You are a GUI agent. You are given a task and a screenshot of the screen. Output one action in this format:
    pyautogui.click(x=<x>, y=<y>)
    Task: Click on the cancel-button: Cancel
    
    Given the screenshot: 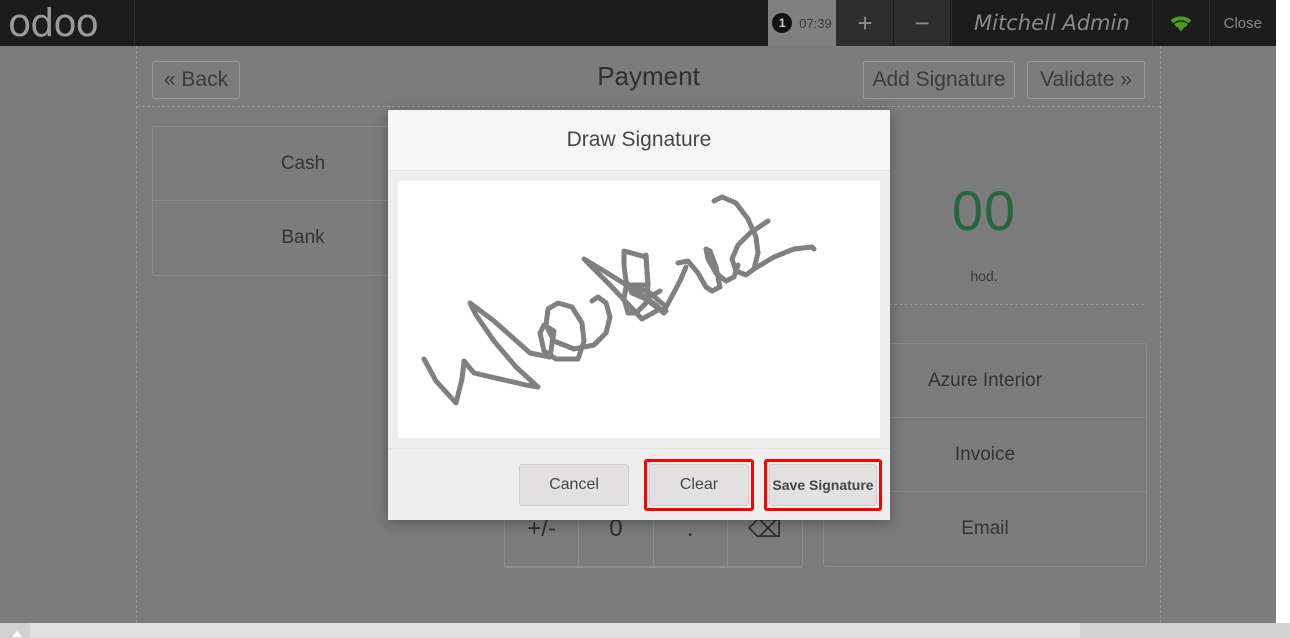 What is the action you would take?
    pyautogui.click(x=574, y=484)
    